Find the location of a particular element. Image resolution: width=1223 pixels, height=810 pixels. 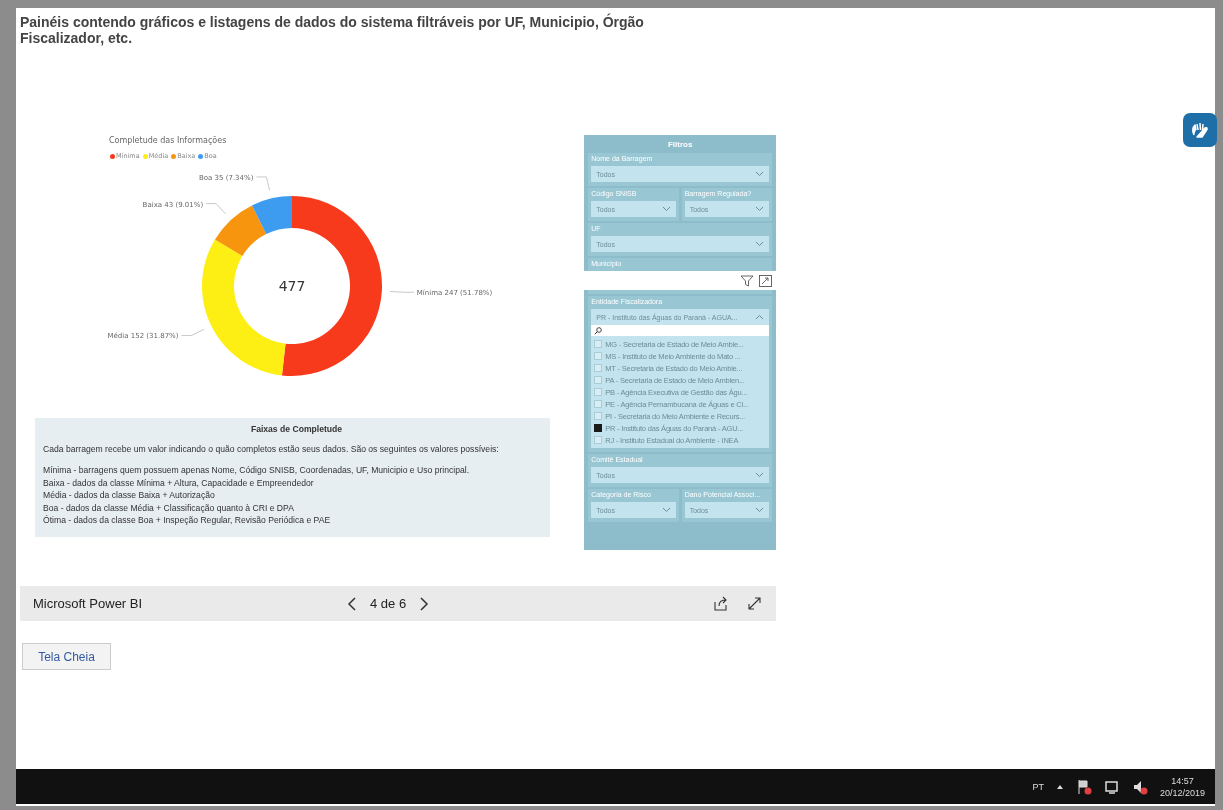

flag-icon is located at coordinates (1083, 786).